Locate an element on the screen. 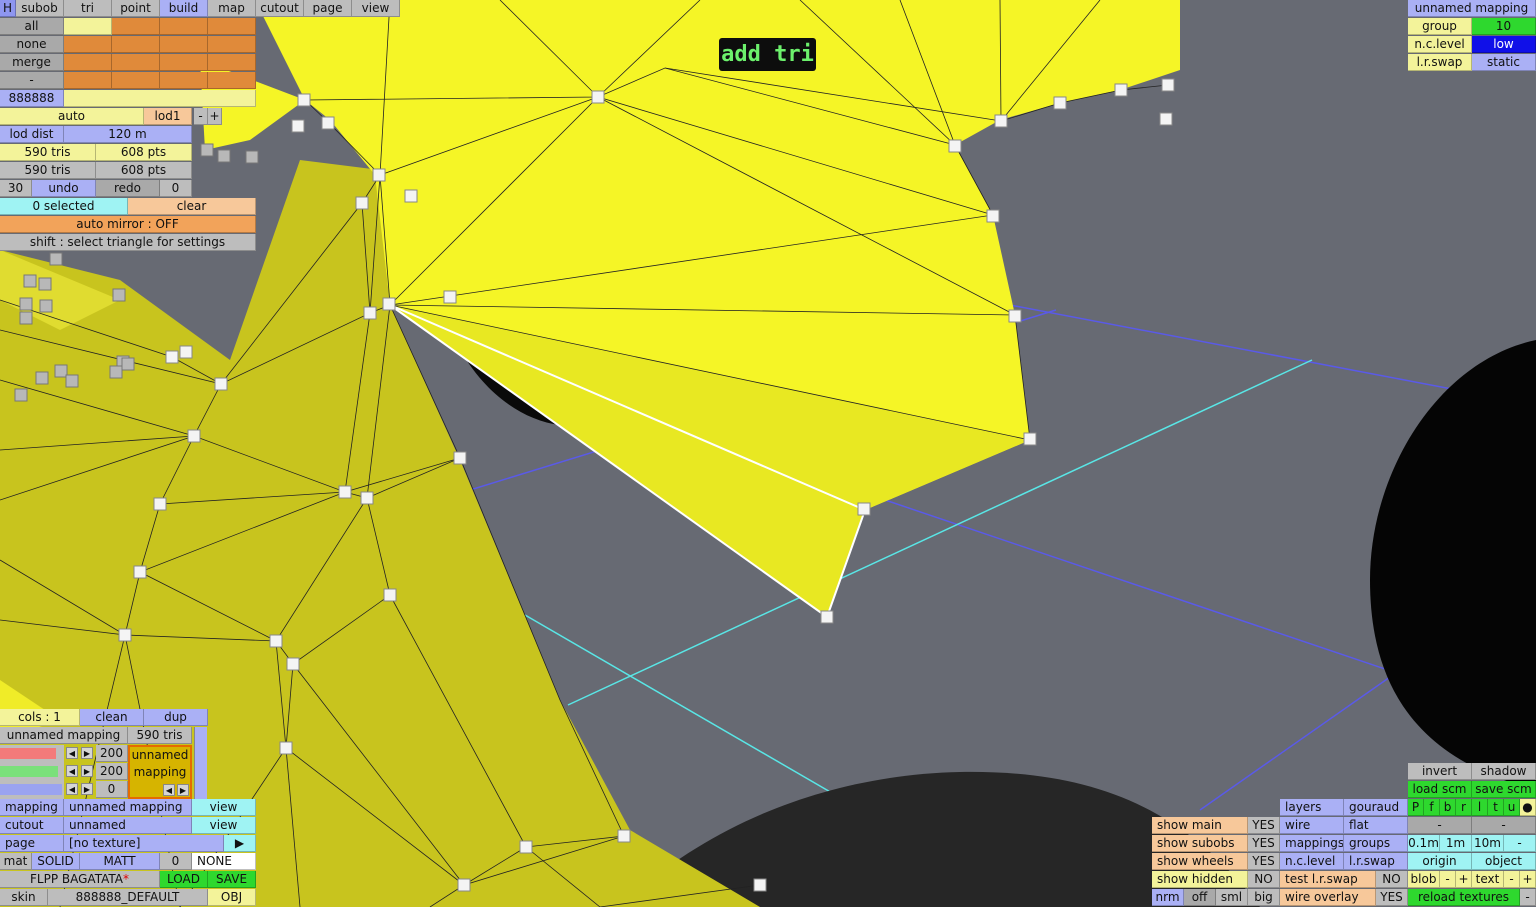  green-slider is located at coordinates (29, 771).